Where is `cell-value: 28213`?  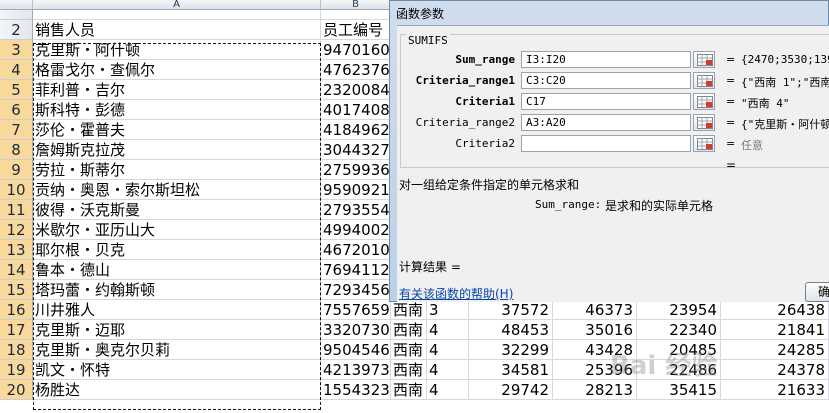
cell-value: 28213 is located at coordinates (595, 390).